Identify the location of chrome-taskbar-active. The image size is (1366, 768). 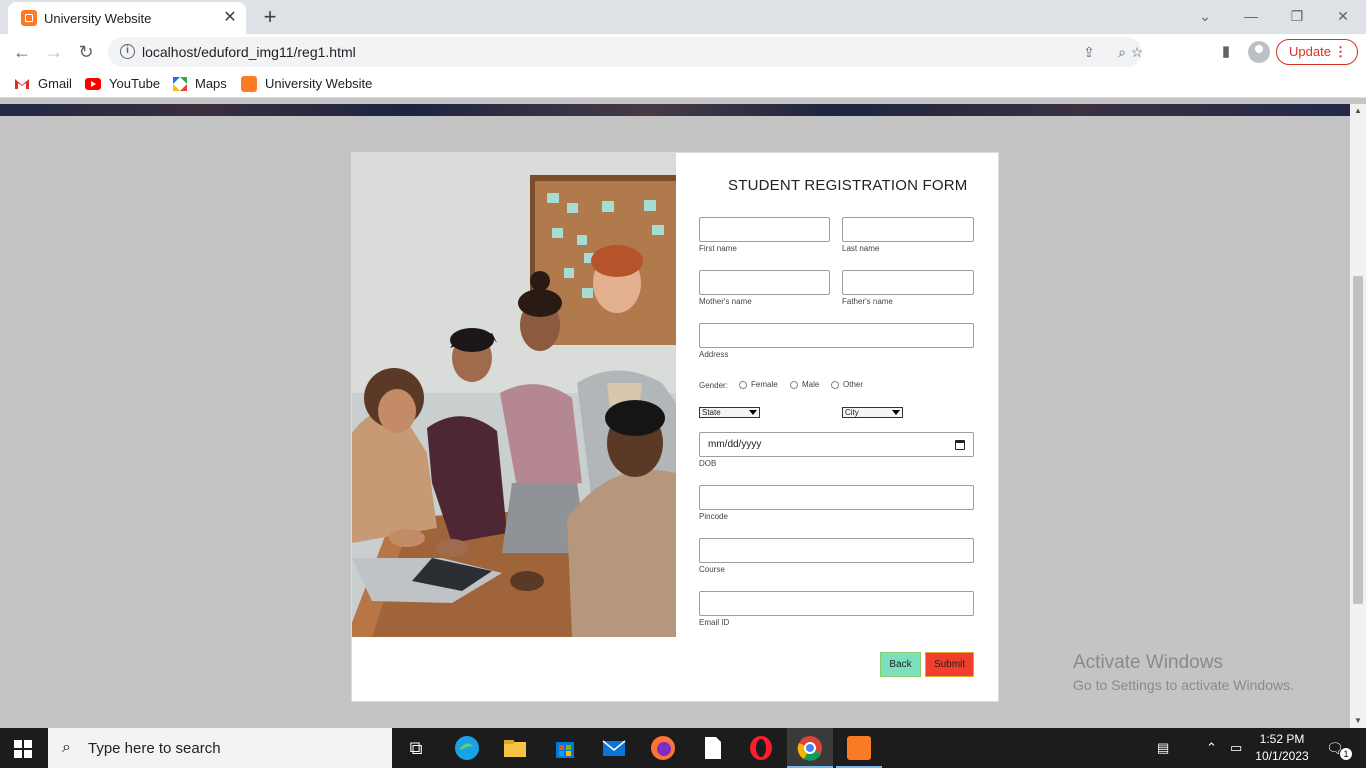
(810, 748).